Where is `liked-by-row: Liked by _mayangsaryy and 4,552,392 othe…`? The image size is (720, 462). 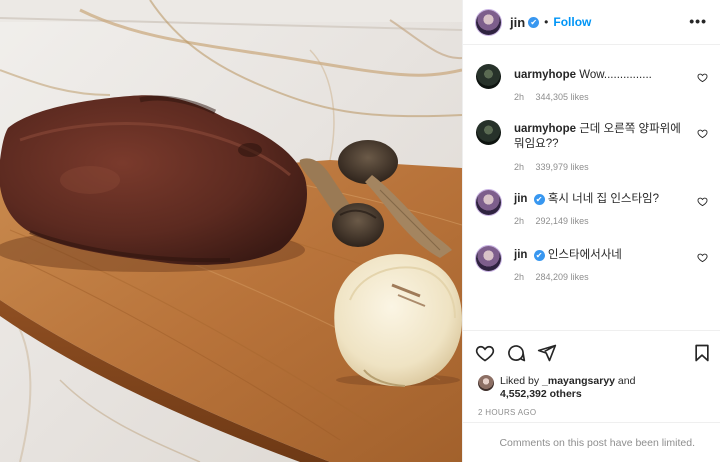
liked-by-row: Liked by _mayangsaryy and 4,552,392 othe… is located at coordinates (593, 388).